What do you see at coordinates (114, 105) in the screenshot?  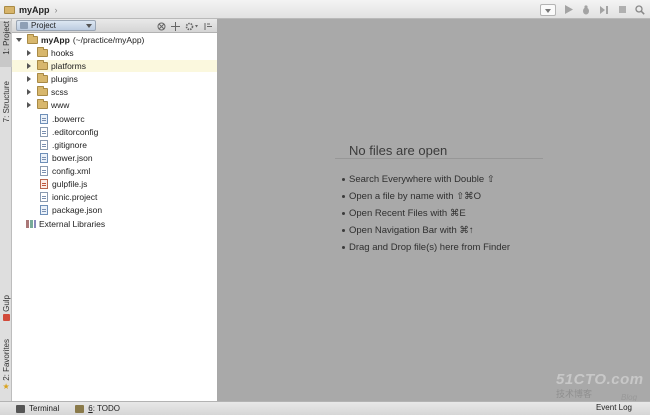 I see `tree-folder-www: www` at bounding box center [114, 105].